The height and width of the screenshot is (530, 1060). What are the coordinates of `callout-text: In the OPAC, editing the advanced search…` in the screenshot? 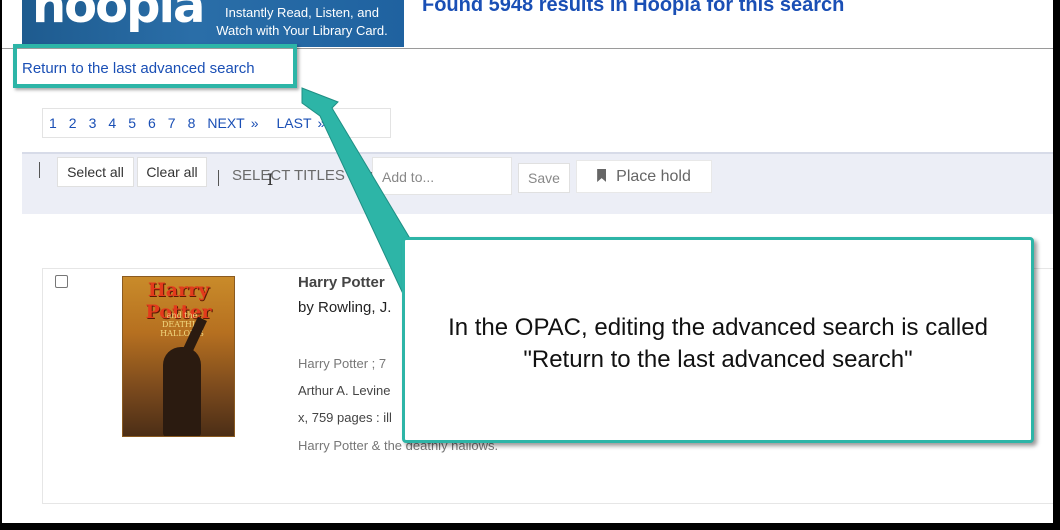 It's located at (718, 344).